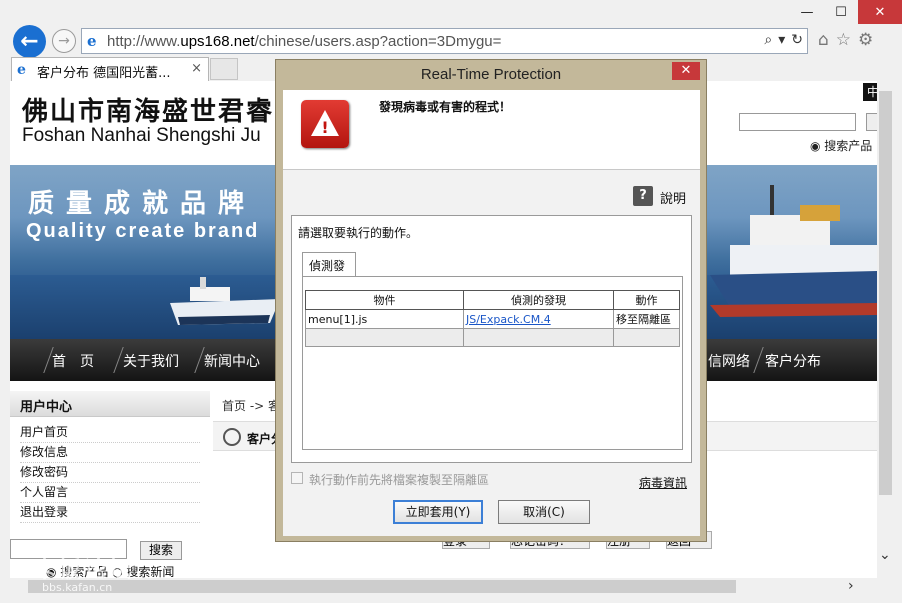 The image size is (902, 603). What do you see at coordinates (848, 146) in the screenshot?
I see `header-search-option-label: 搜索产品` at bounding box center [848, 146].